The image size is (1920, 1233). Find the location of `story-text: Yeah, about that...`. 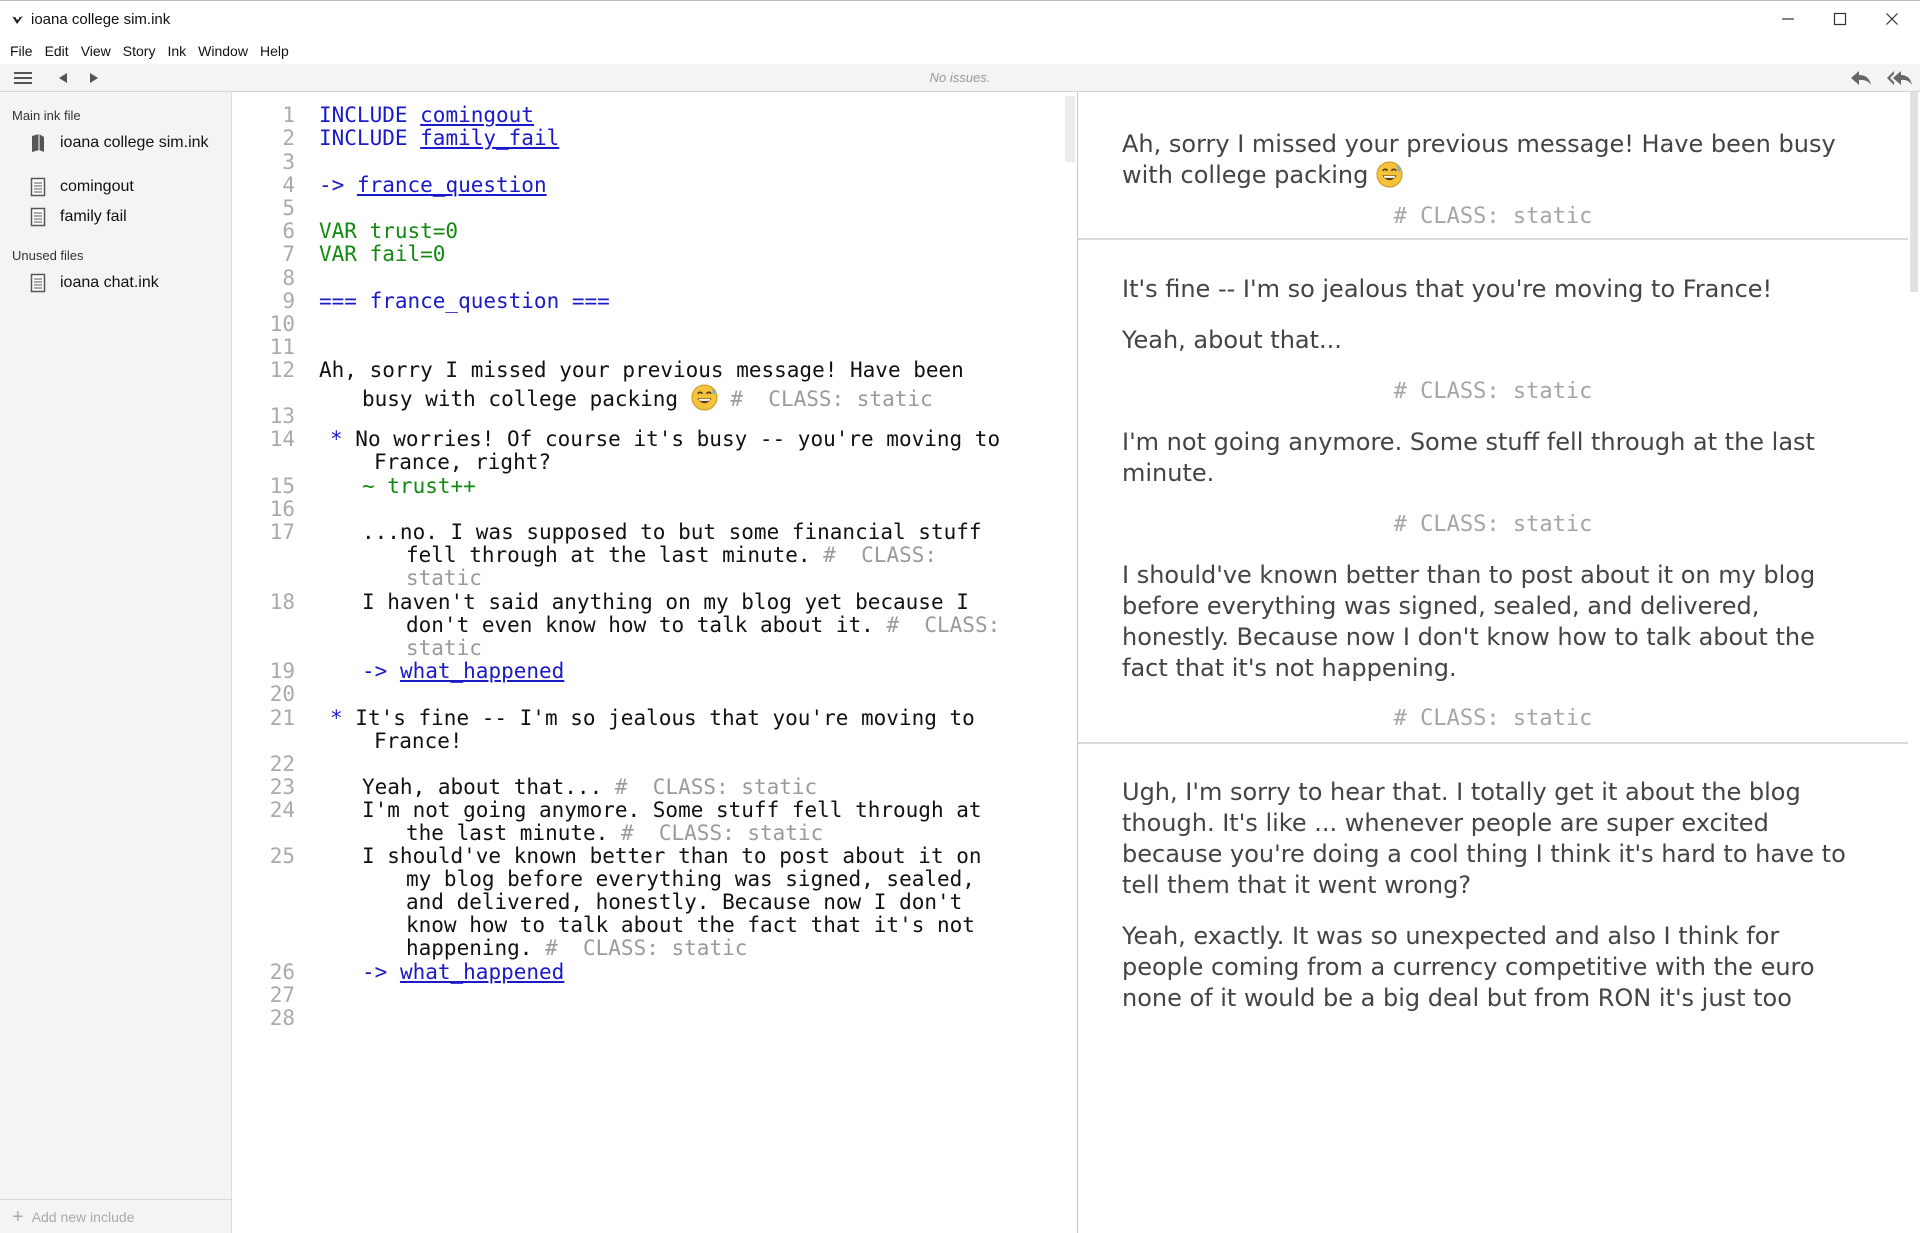

story-text: Yeah, about that... is located at coordinates (1232, 340).